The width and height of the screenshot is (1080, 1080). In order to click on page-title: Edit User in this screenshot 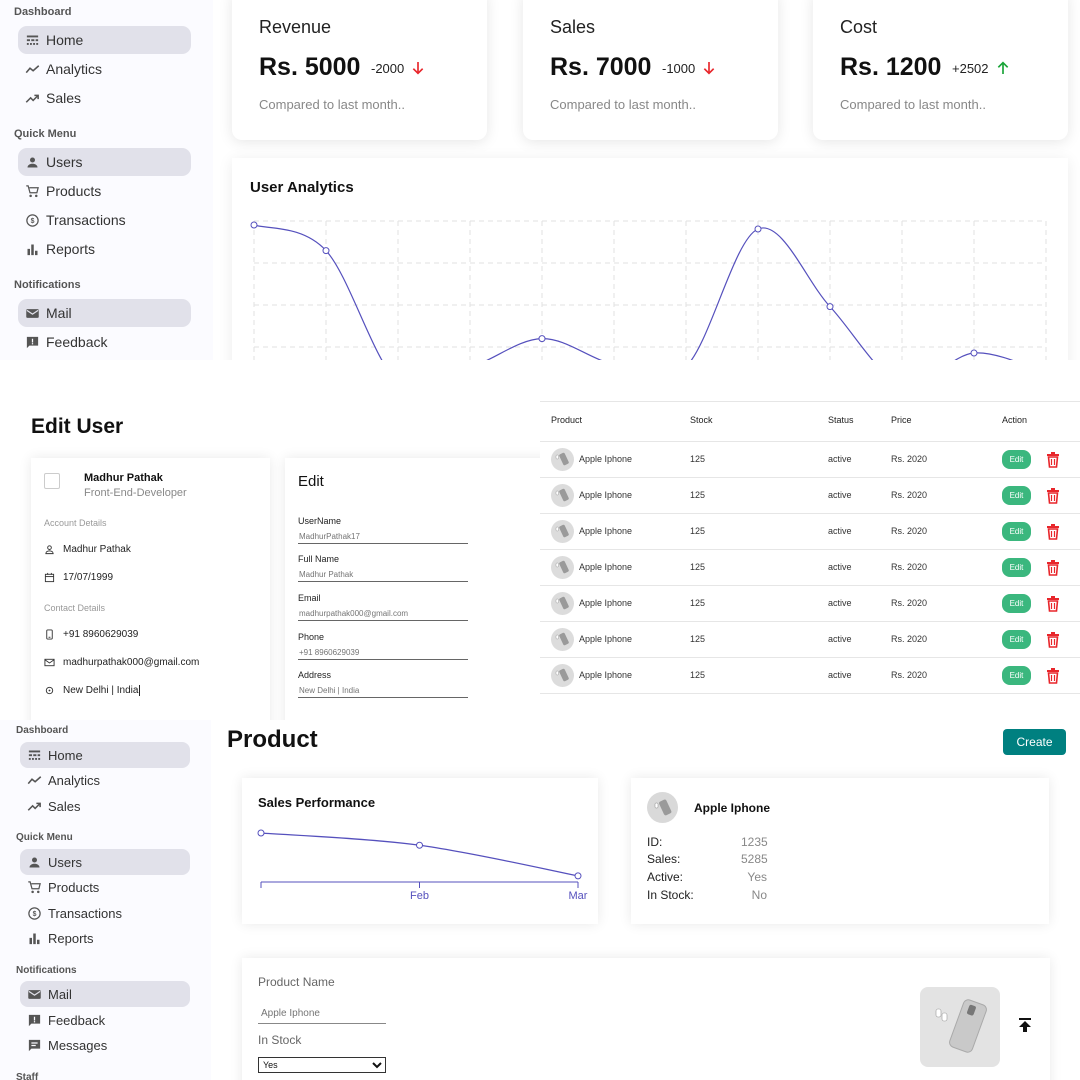, I will do `click(77, 426)`.